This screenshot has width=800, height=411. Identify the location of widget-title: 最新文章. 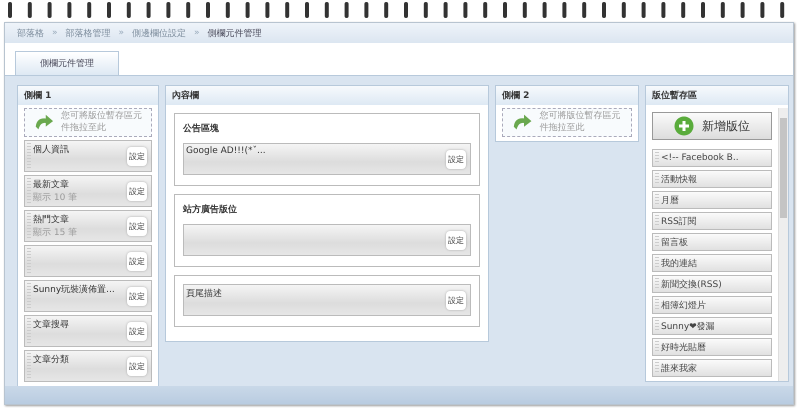
(51, 185).